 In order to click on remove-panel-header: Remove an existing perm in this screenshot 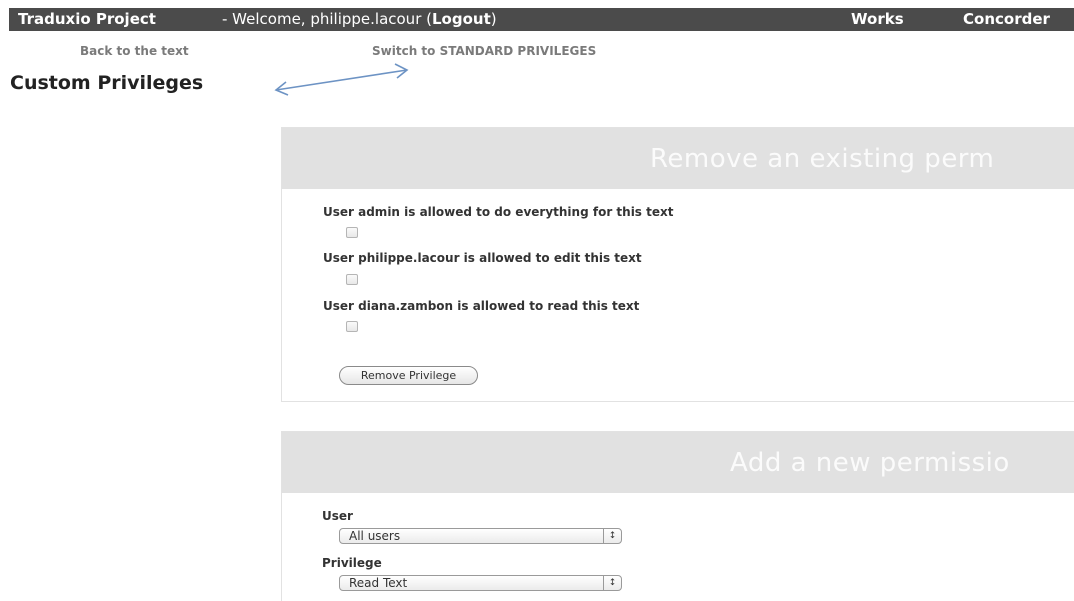, I will do `click(678, 158)`.